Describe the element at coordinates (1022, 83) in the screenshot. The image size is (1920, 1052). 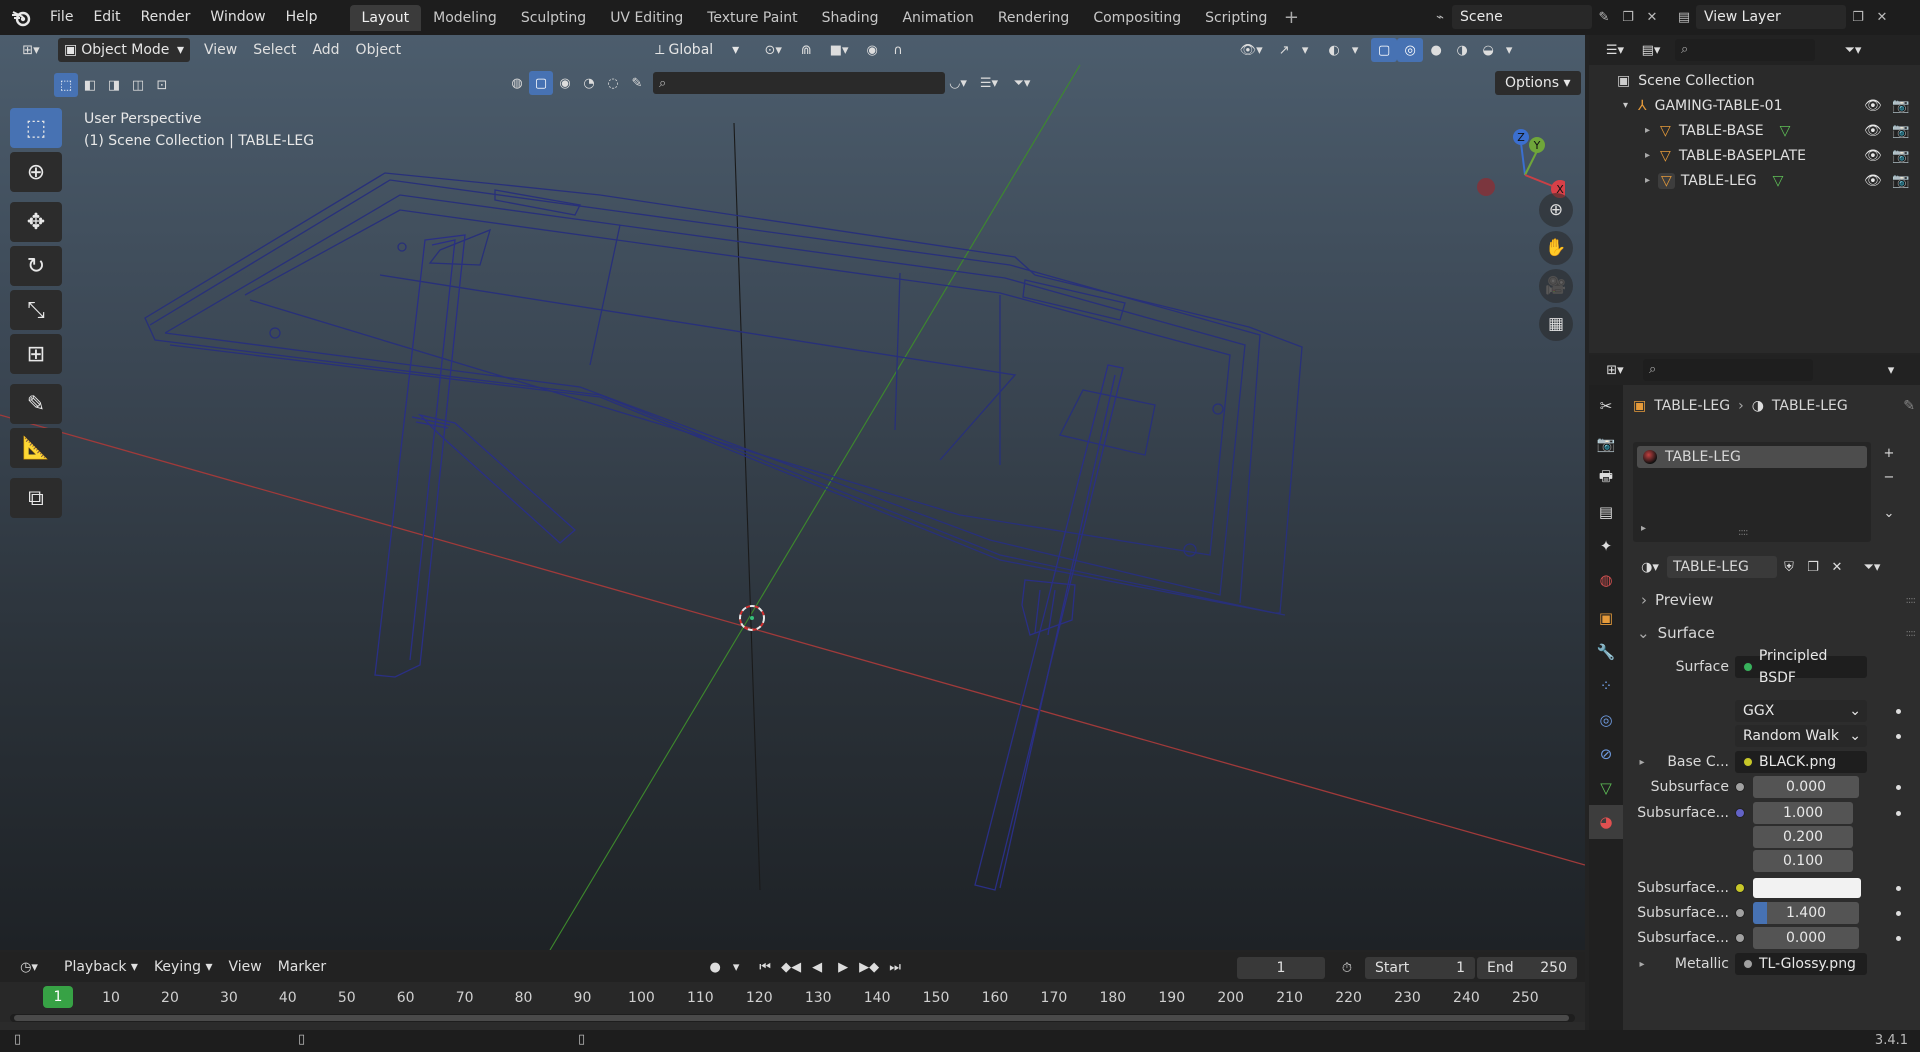
I see `filter-icon: ⏷▾` at that location.